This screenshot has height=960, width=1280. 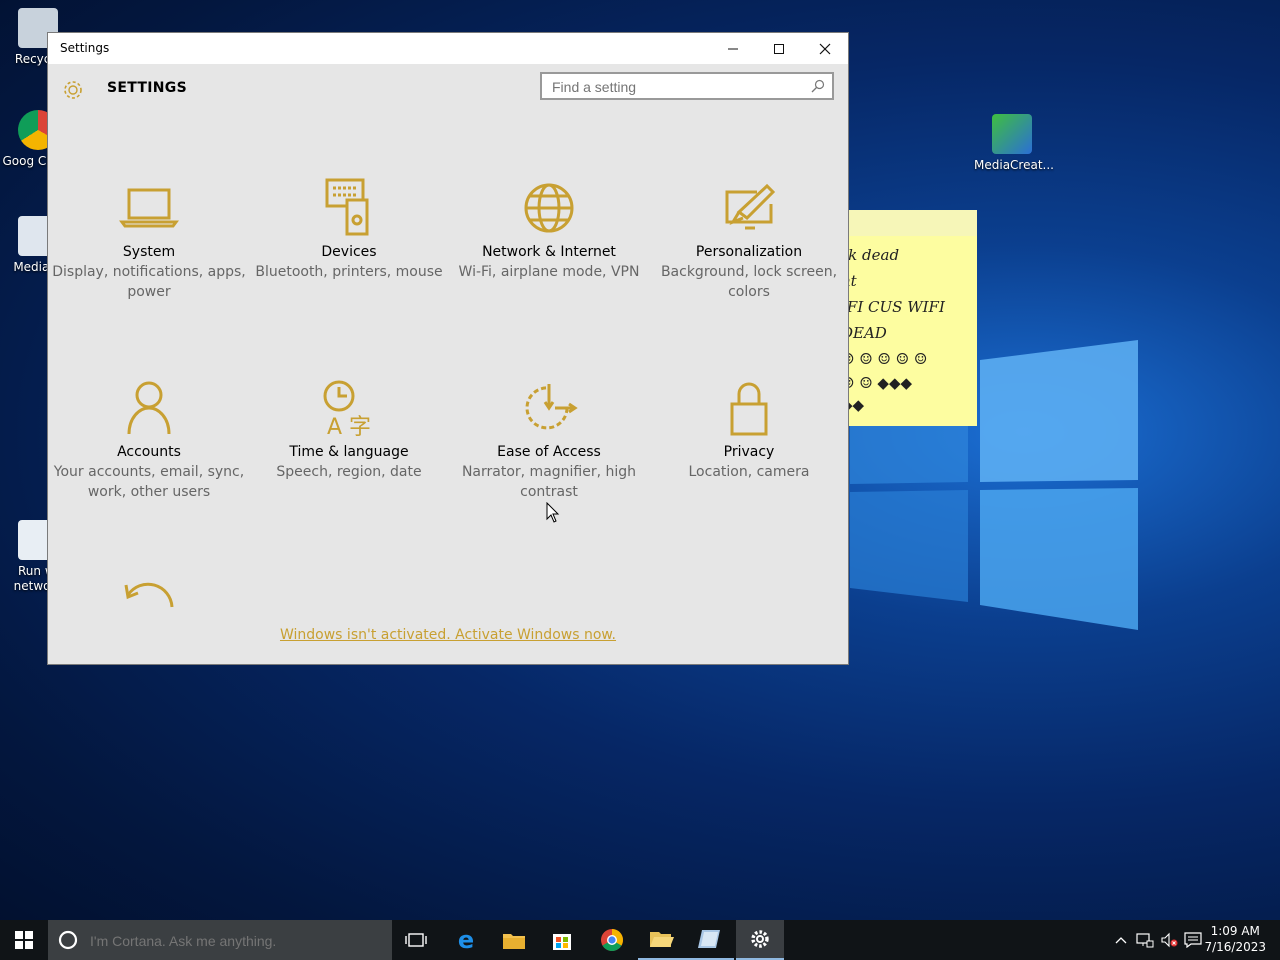 I want to click on windows-start-icon, so click(x=24, y=940).